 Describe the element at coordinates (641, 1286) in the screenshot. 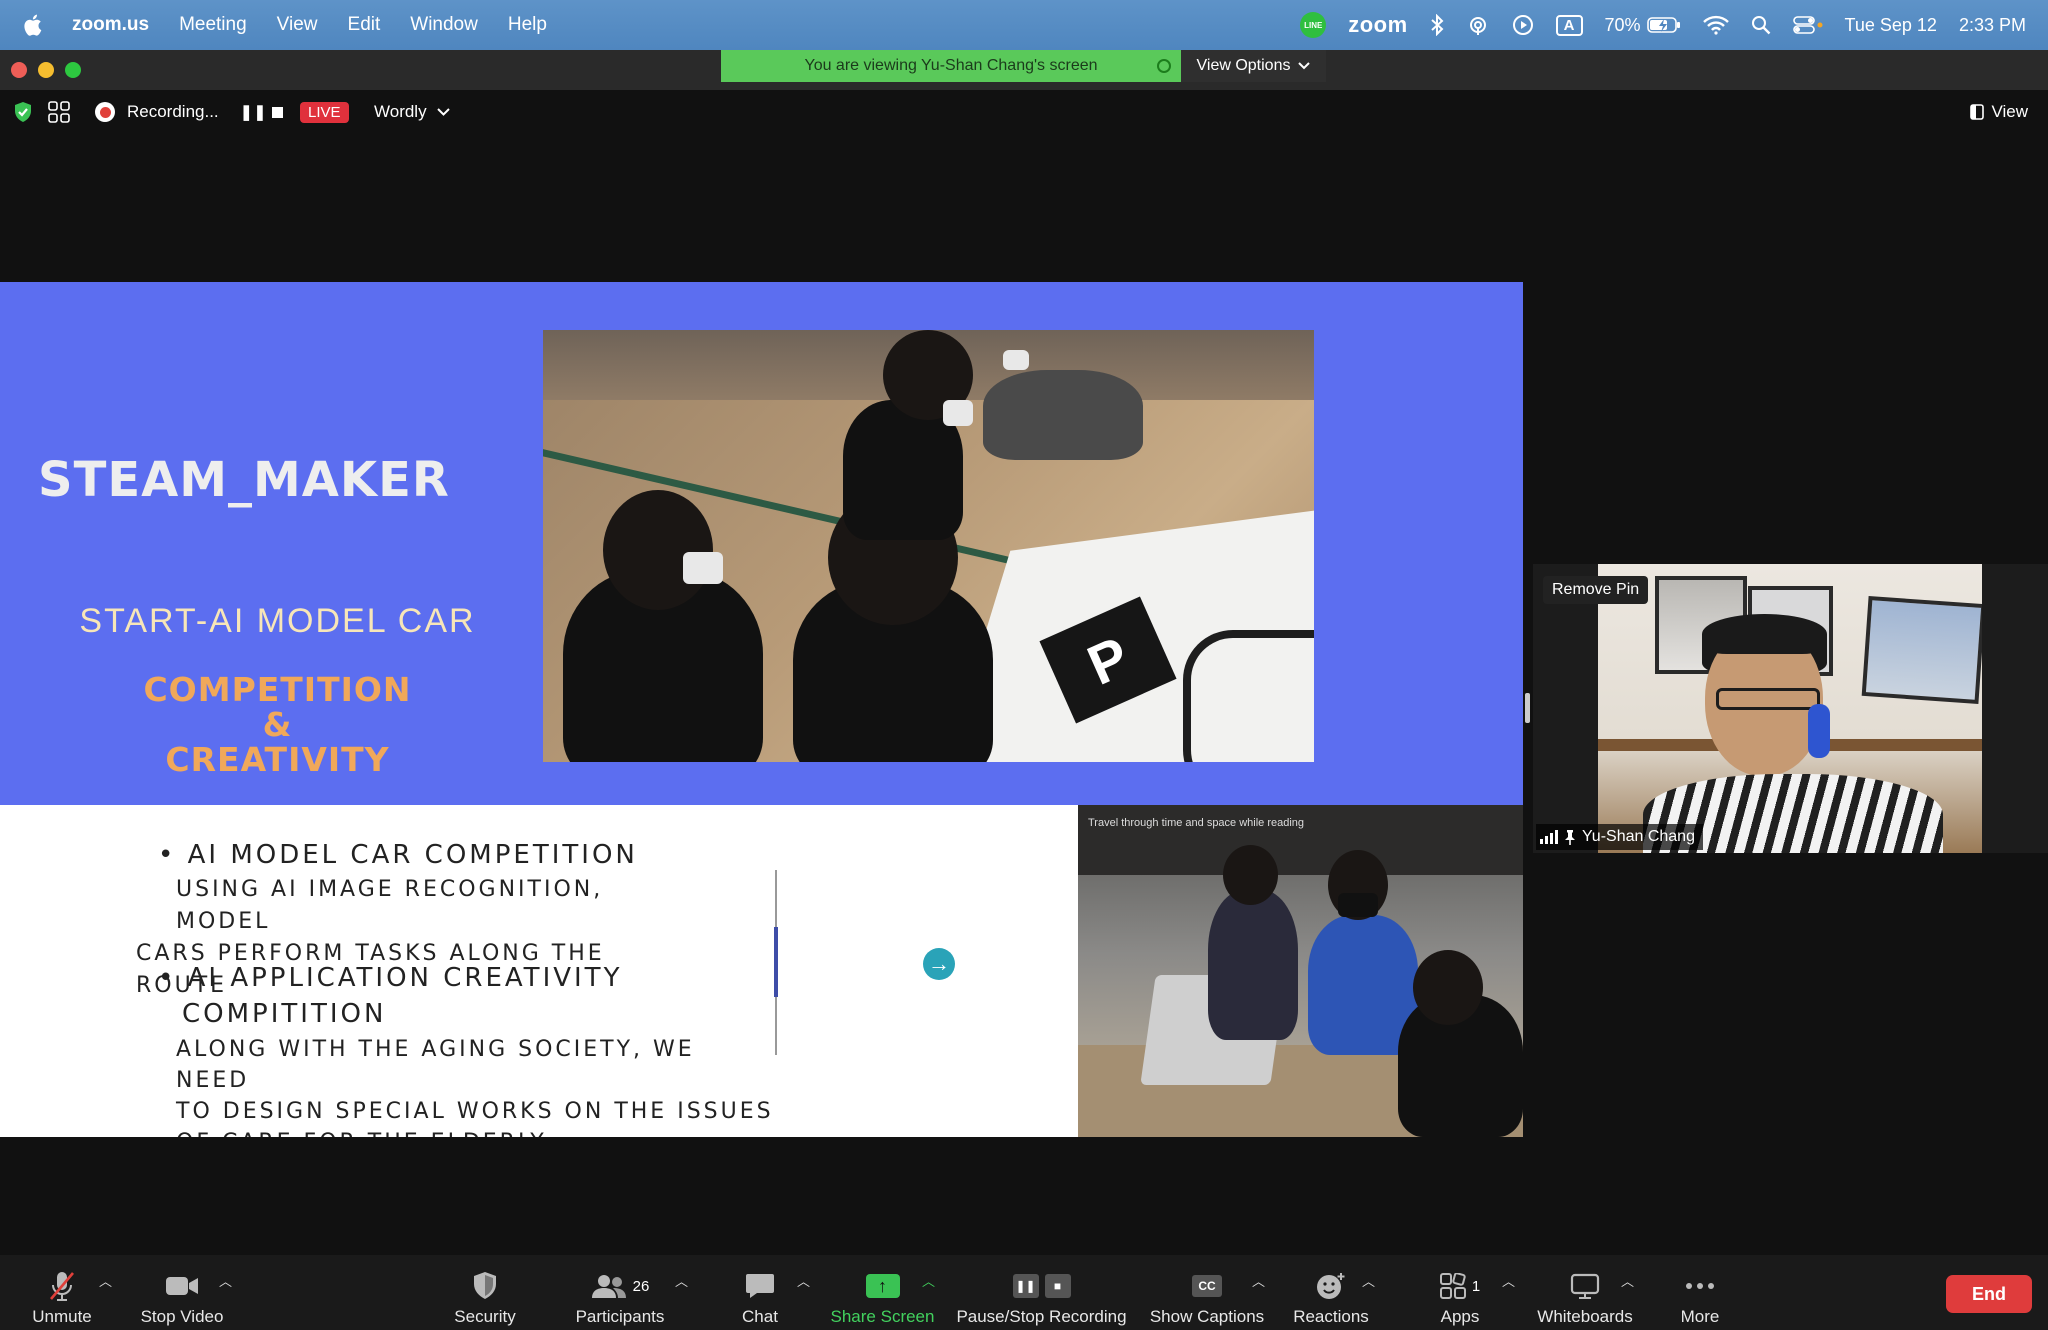

I see `participants-count: 26` at that location.